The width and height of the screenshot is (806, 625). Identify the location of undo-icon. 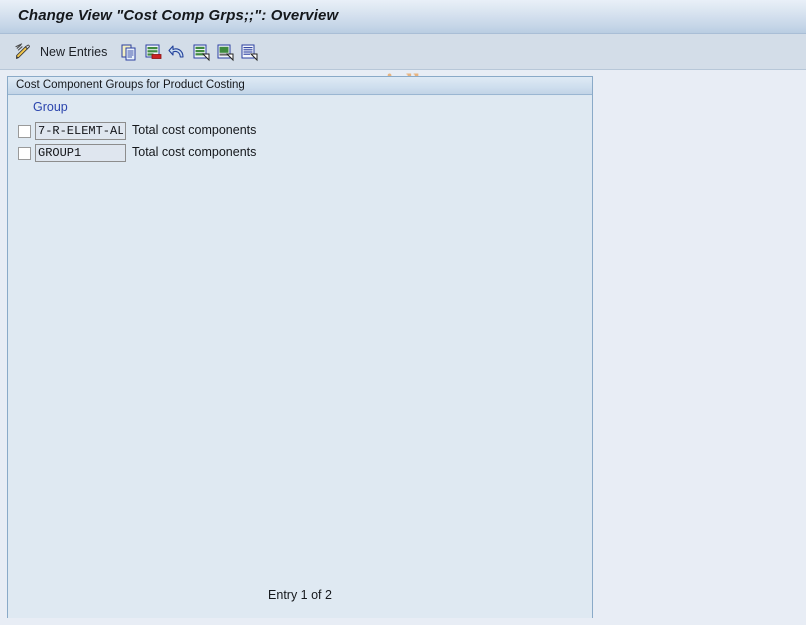
(177, 52).